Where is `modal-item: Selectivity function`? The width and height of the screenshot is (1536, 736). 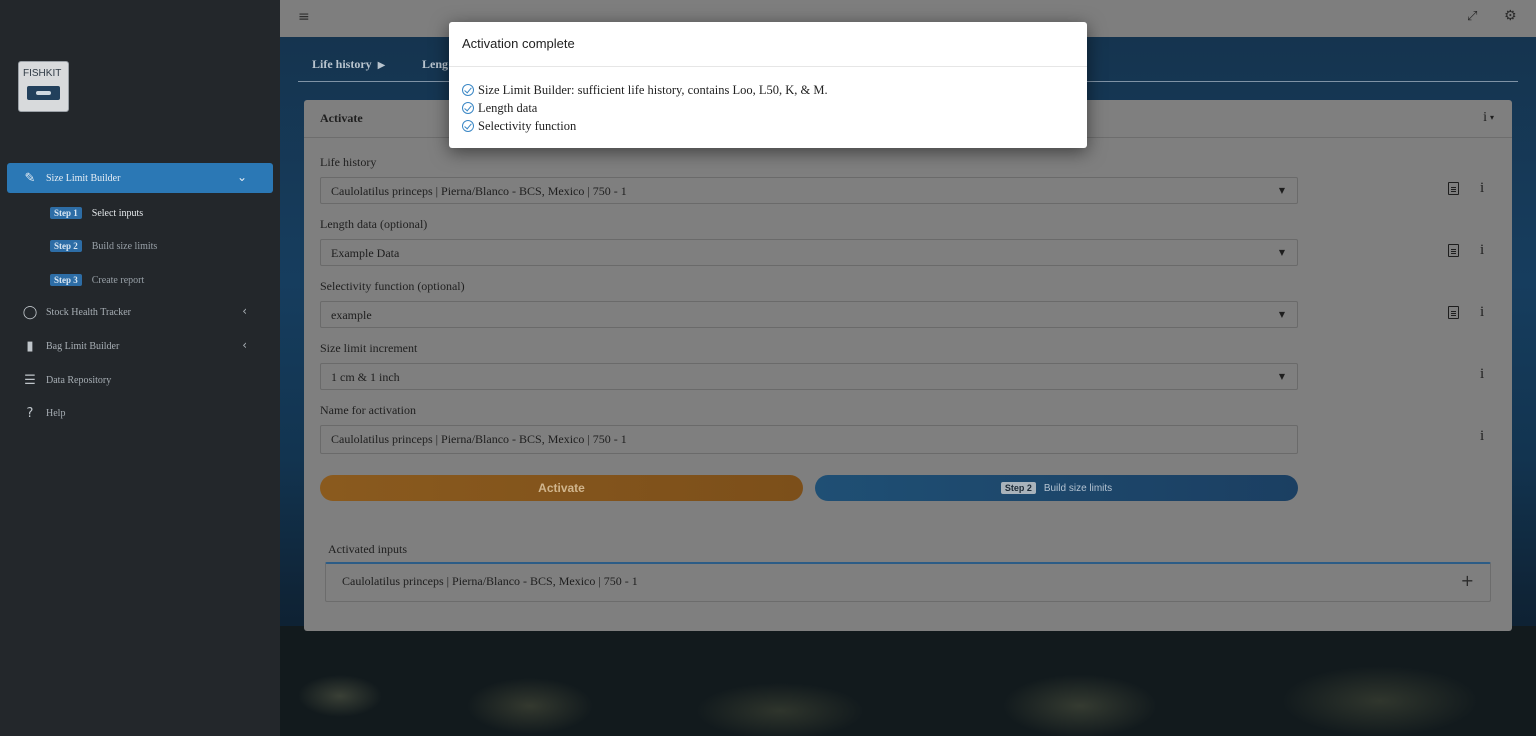 modal-item: Selectivity function is located at coordinates (768, 126).